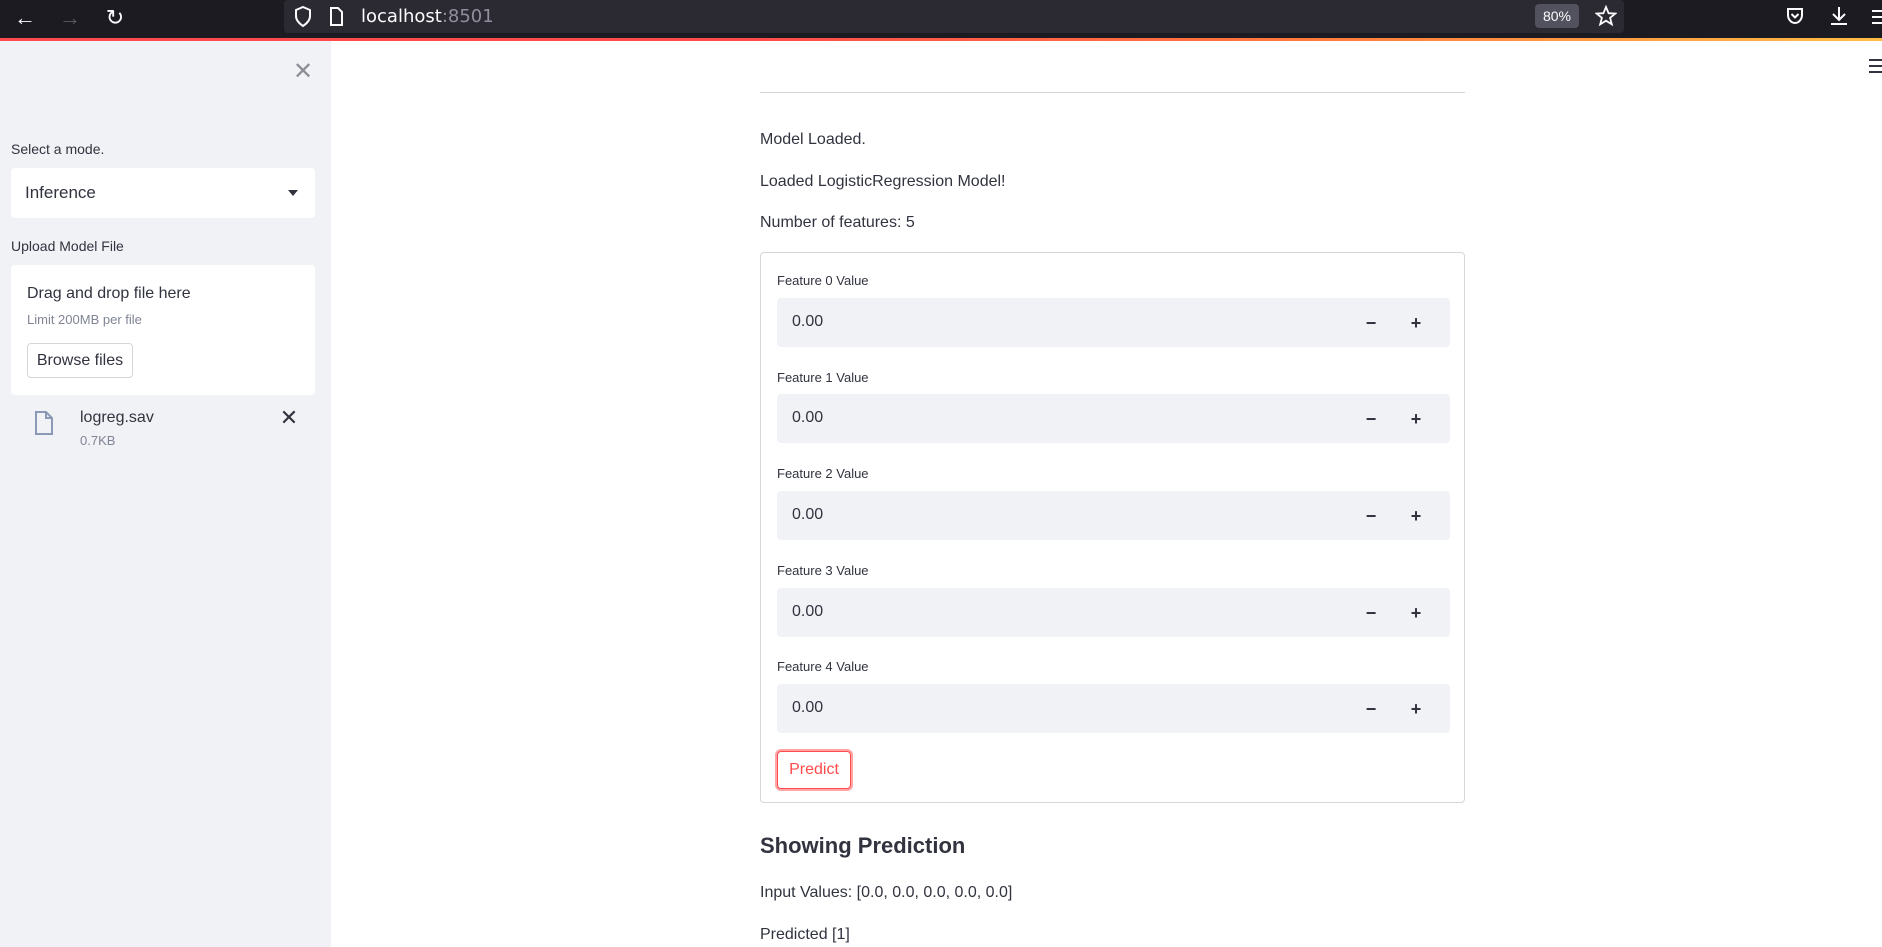  I want to click on predicted-text: Predicted [1], so click(805, 934).